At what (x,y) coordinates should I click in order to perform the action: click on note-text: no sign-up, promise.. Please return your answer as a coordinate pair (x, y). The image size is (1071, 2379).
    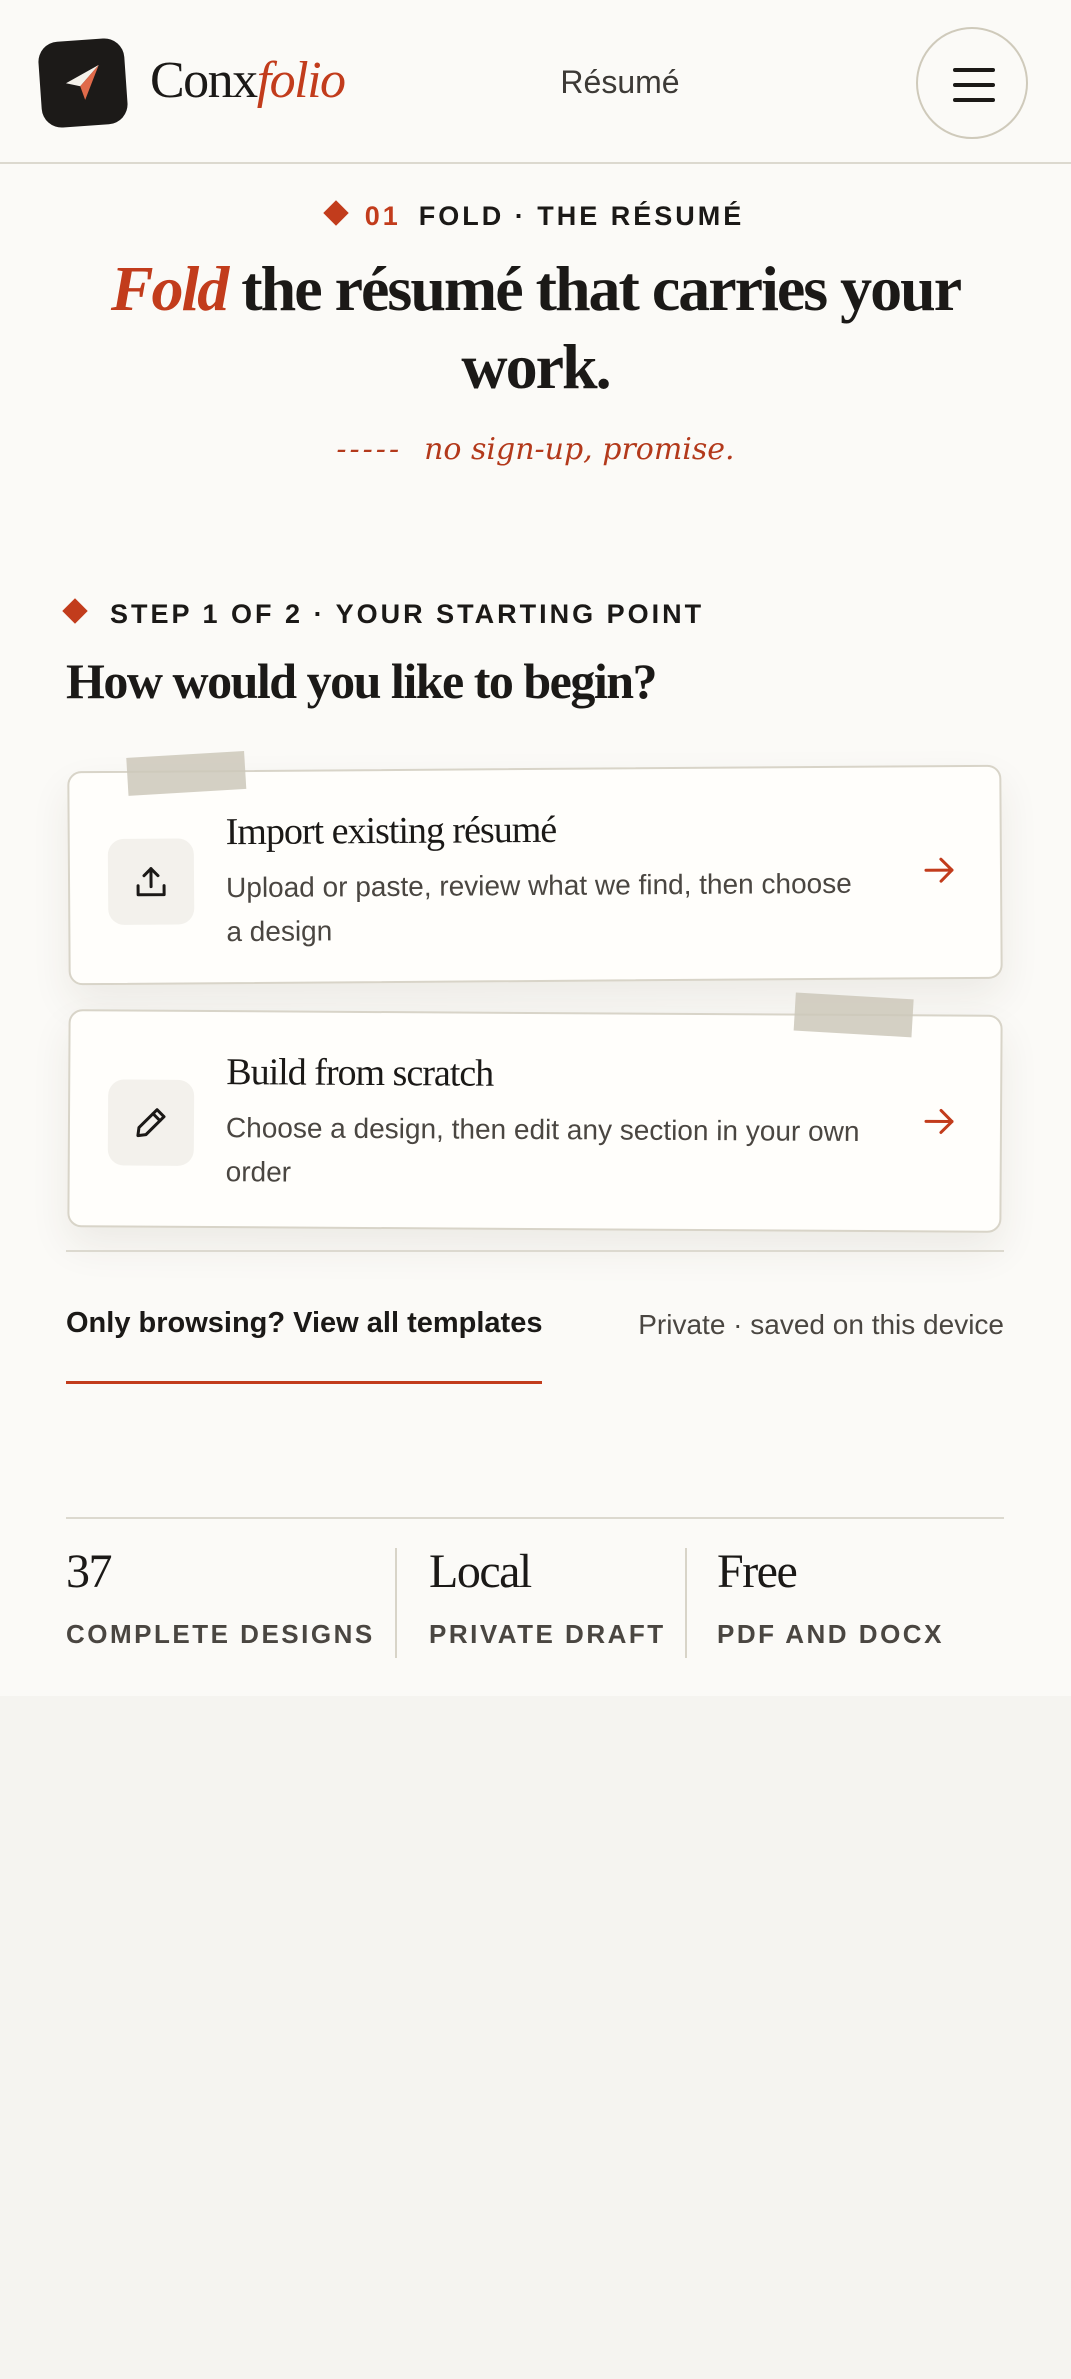
    Looking at the image, I should click on (579, 449).